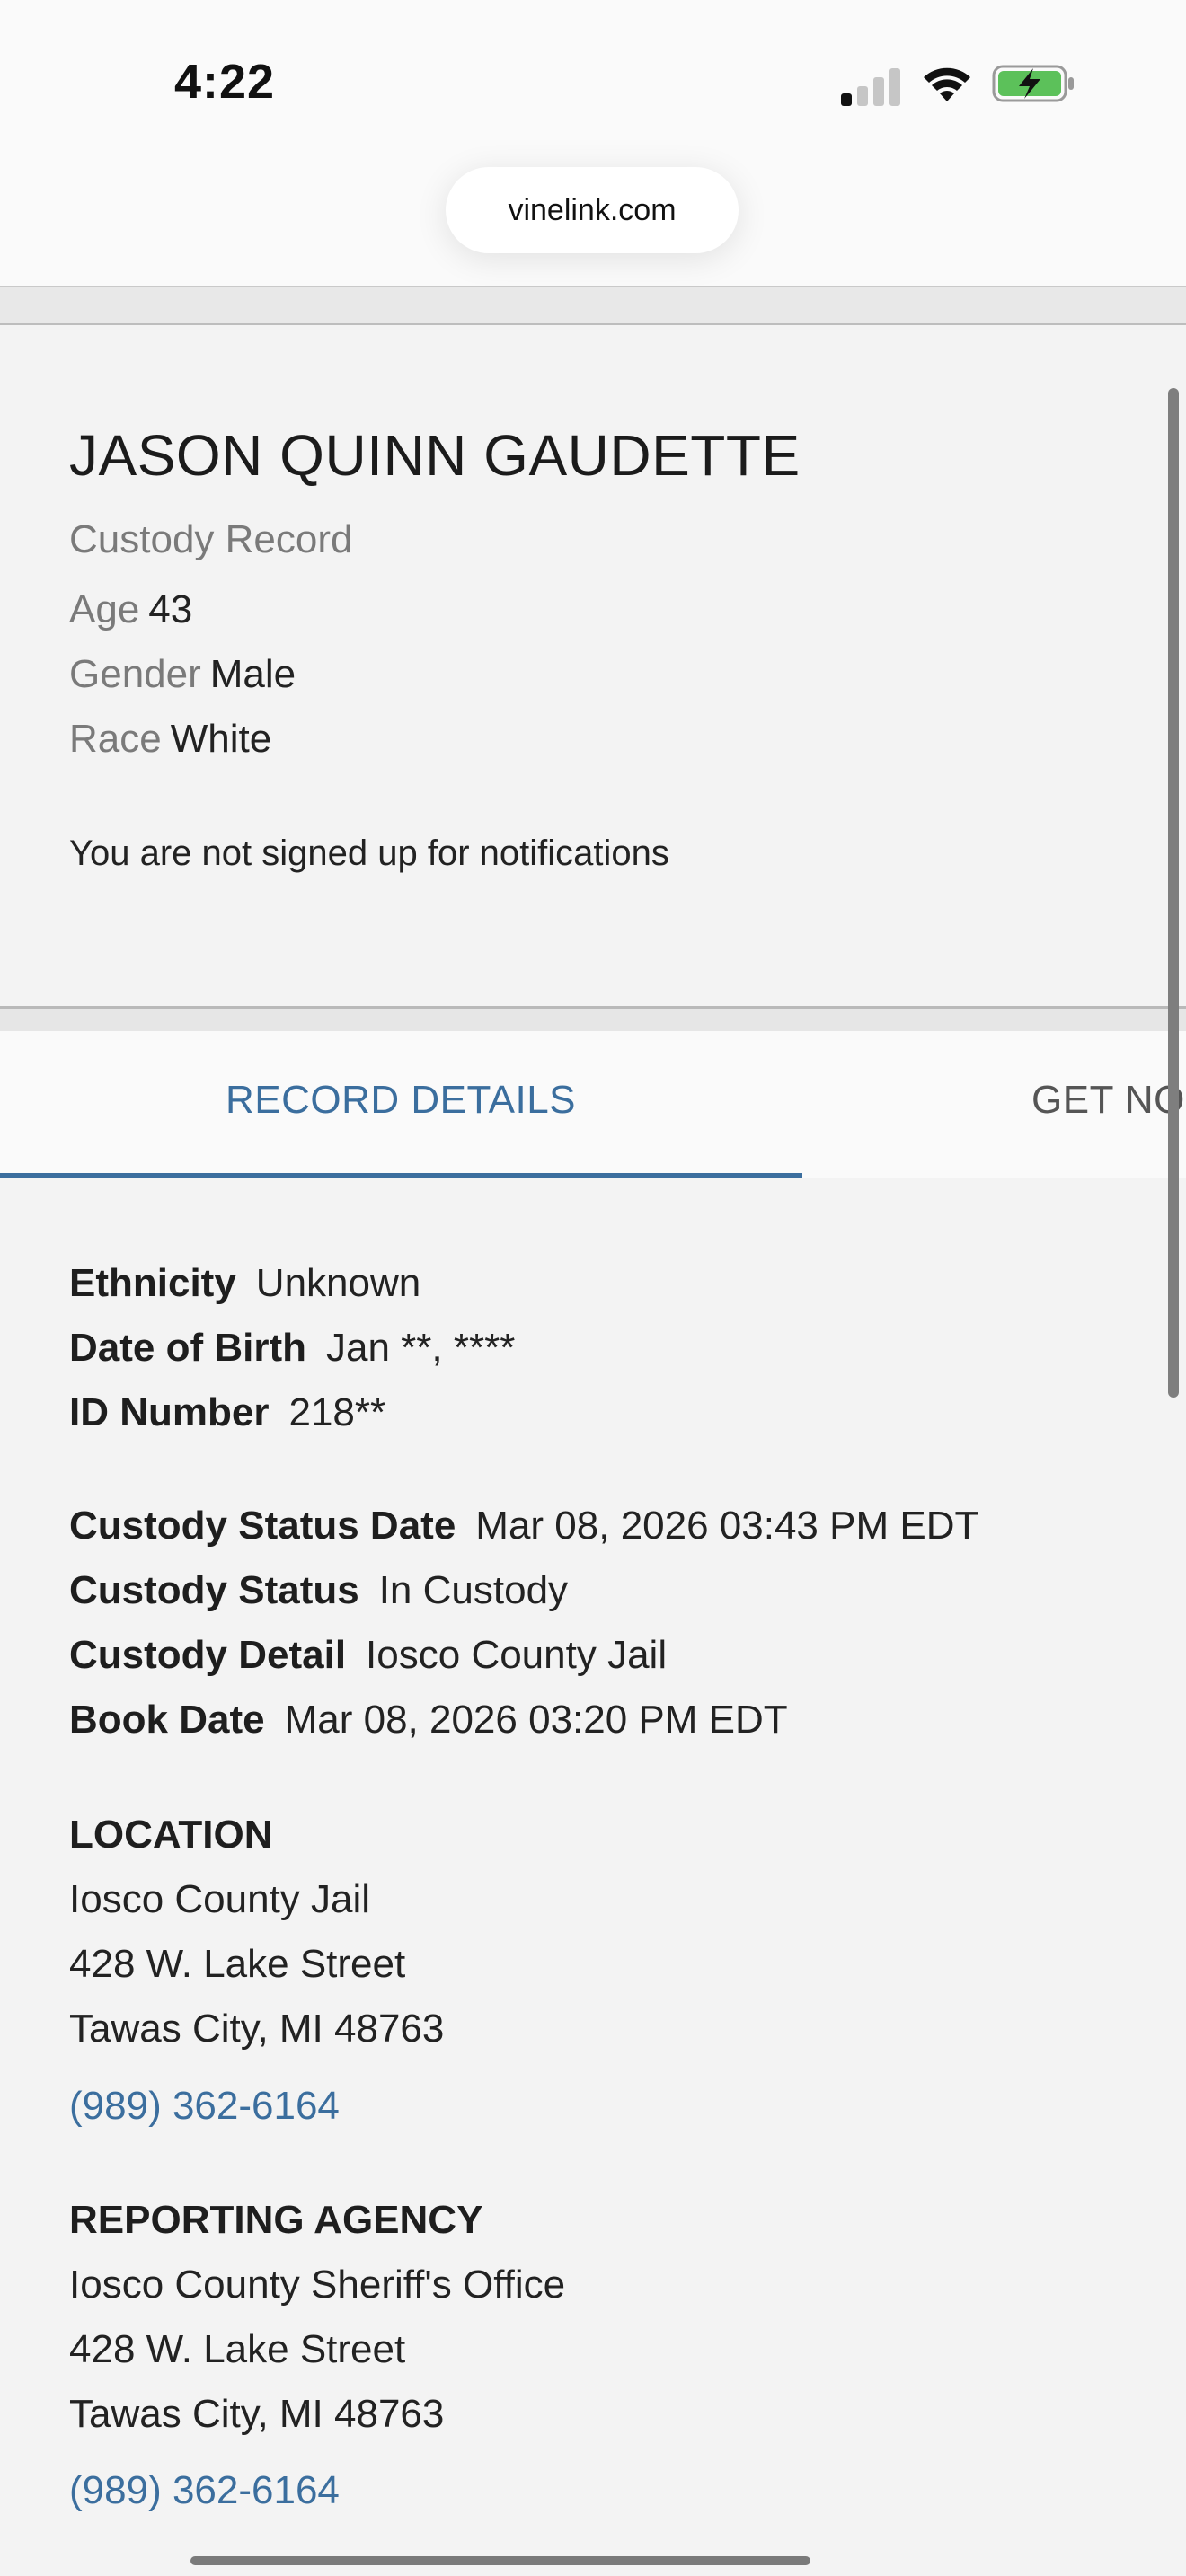 This screenshot has height=2576, width=1186. Describe the element at coordinates (169, 1412) in the screenshot. I see `id-number-label: ID Number` at that location.